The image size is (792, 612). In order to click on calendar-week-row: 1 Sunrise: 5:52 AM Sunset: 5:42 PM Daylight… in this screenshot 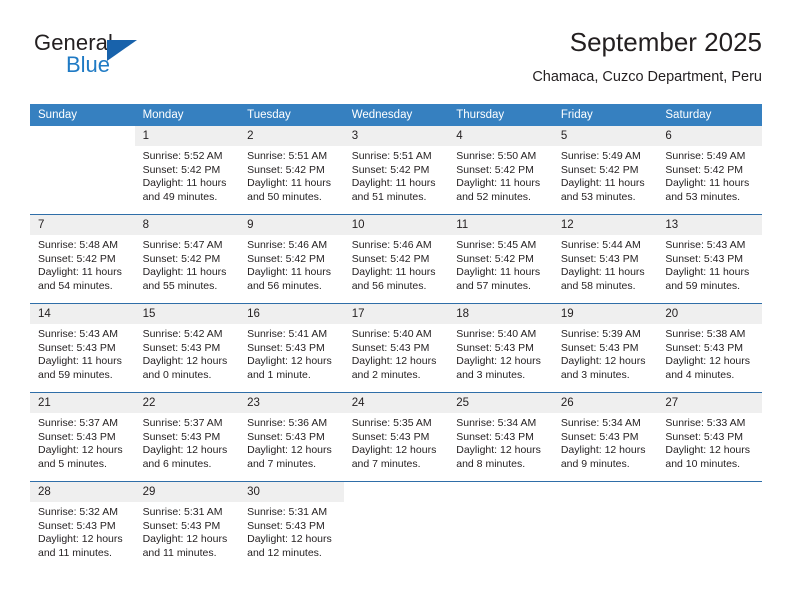, I will do `click(396, 170)`.